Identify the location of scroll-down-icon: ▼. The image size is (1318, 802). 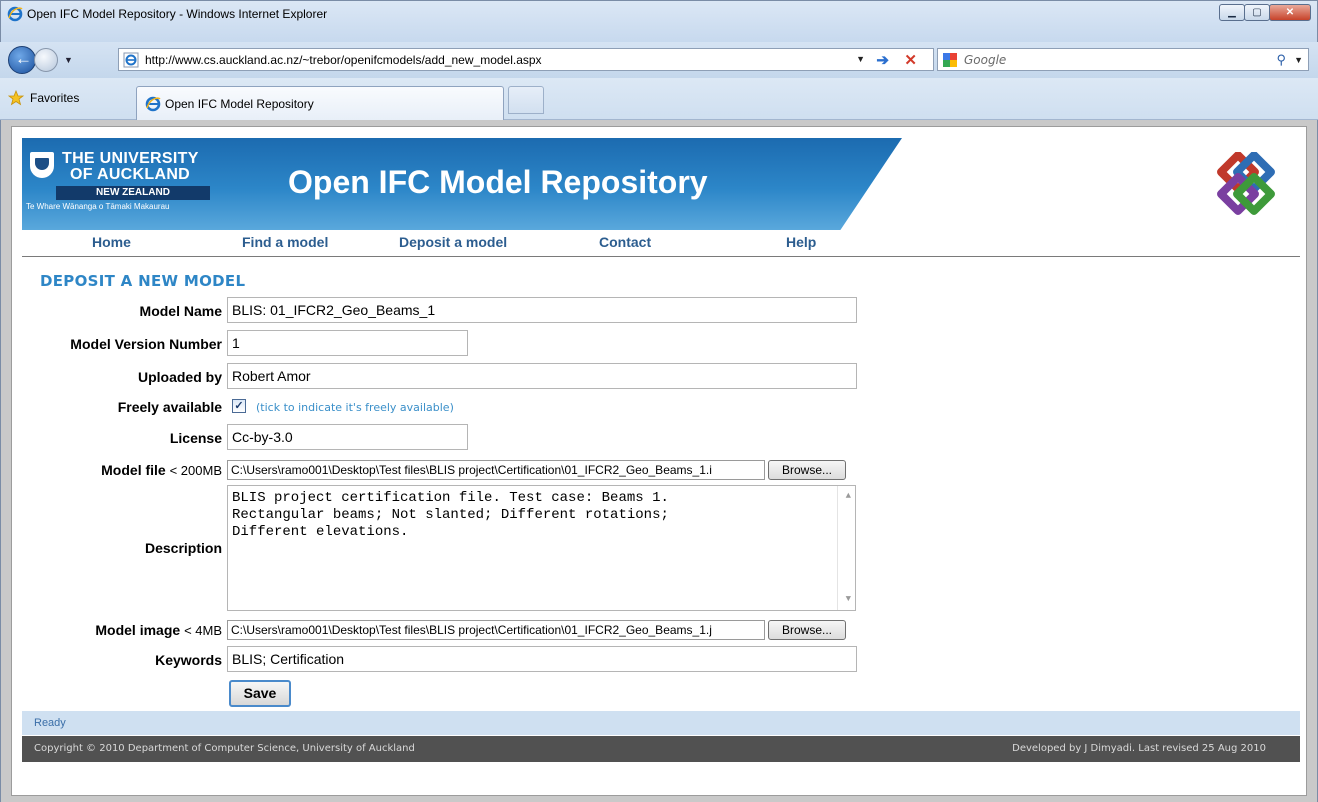
(848, 599).